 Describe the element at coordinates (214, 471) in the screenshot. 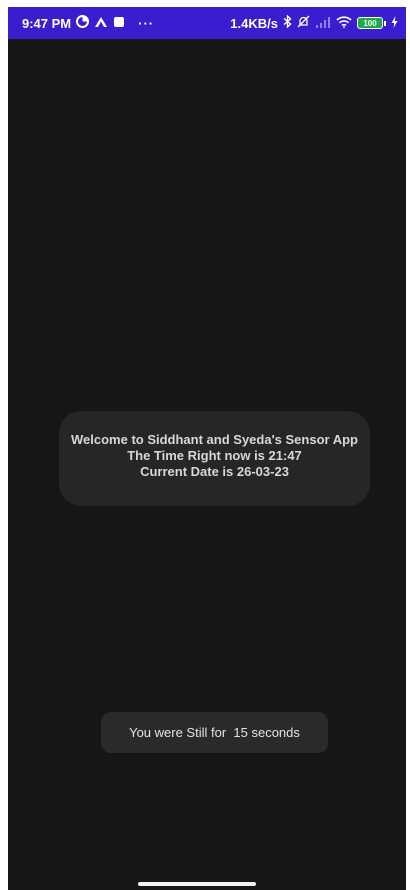

I see `current-date-text: Current Date is 26-03-23` at that location.